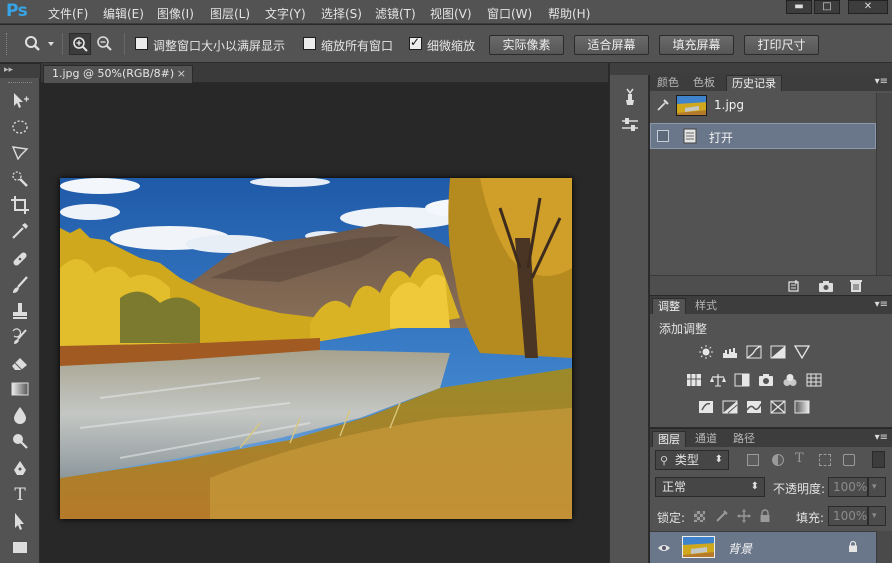  What do you see at coordinates (20, 127) in the screenshot?
I see `marquee-tool-icon` at bounding box center [20, 127].